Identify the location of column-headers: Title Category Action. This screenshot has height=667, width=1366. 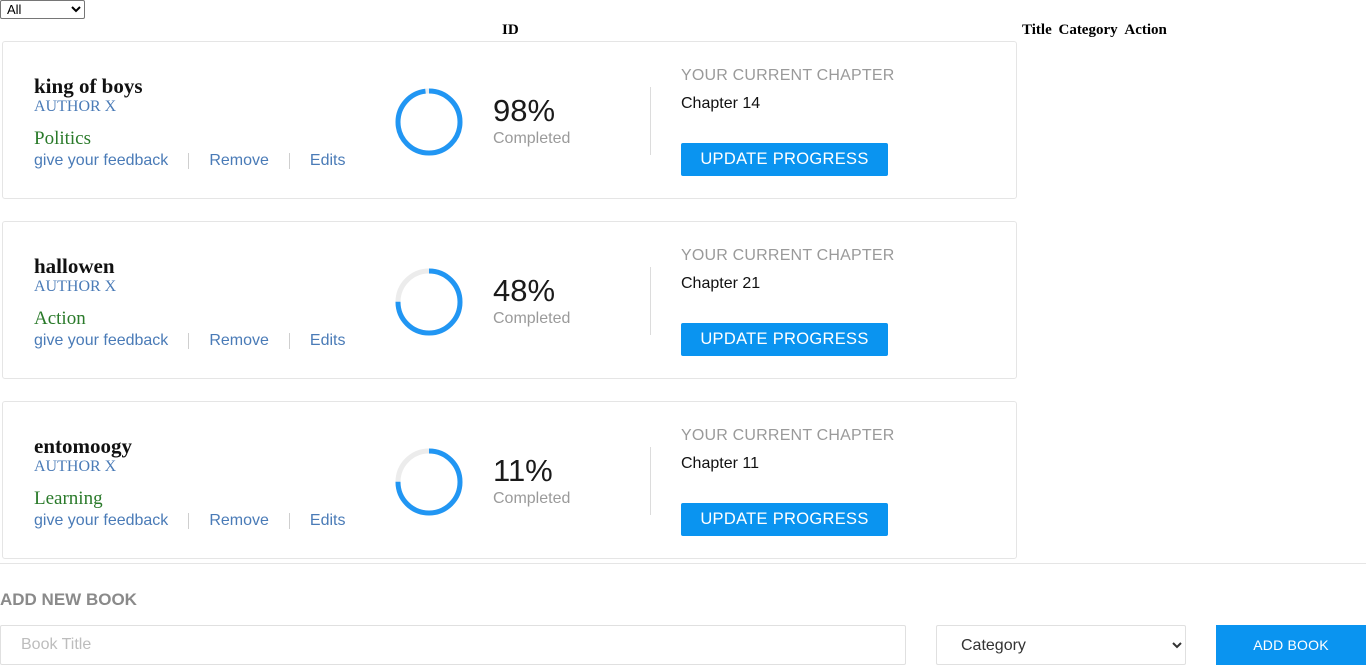
(1094, 30).